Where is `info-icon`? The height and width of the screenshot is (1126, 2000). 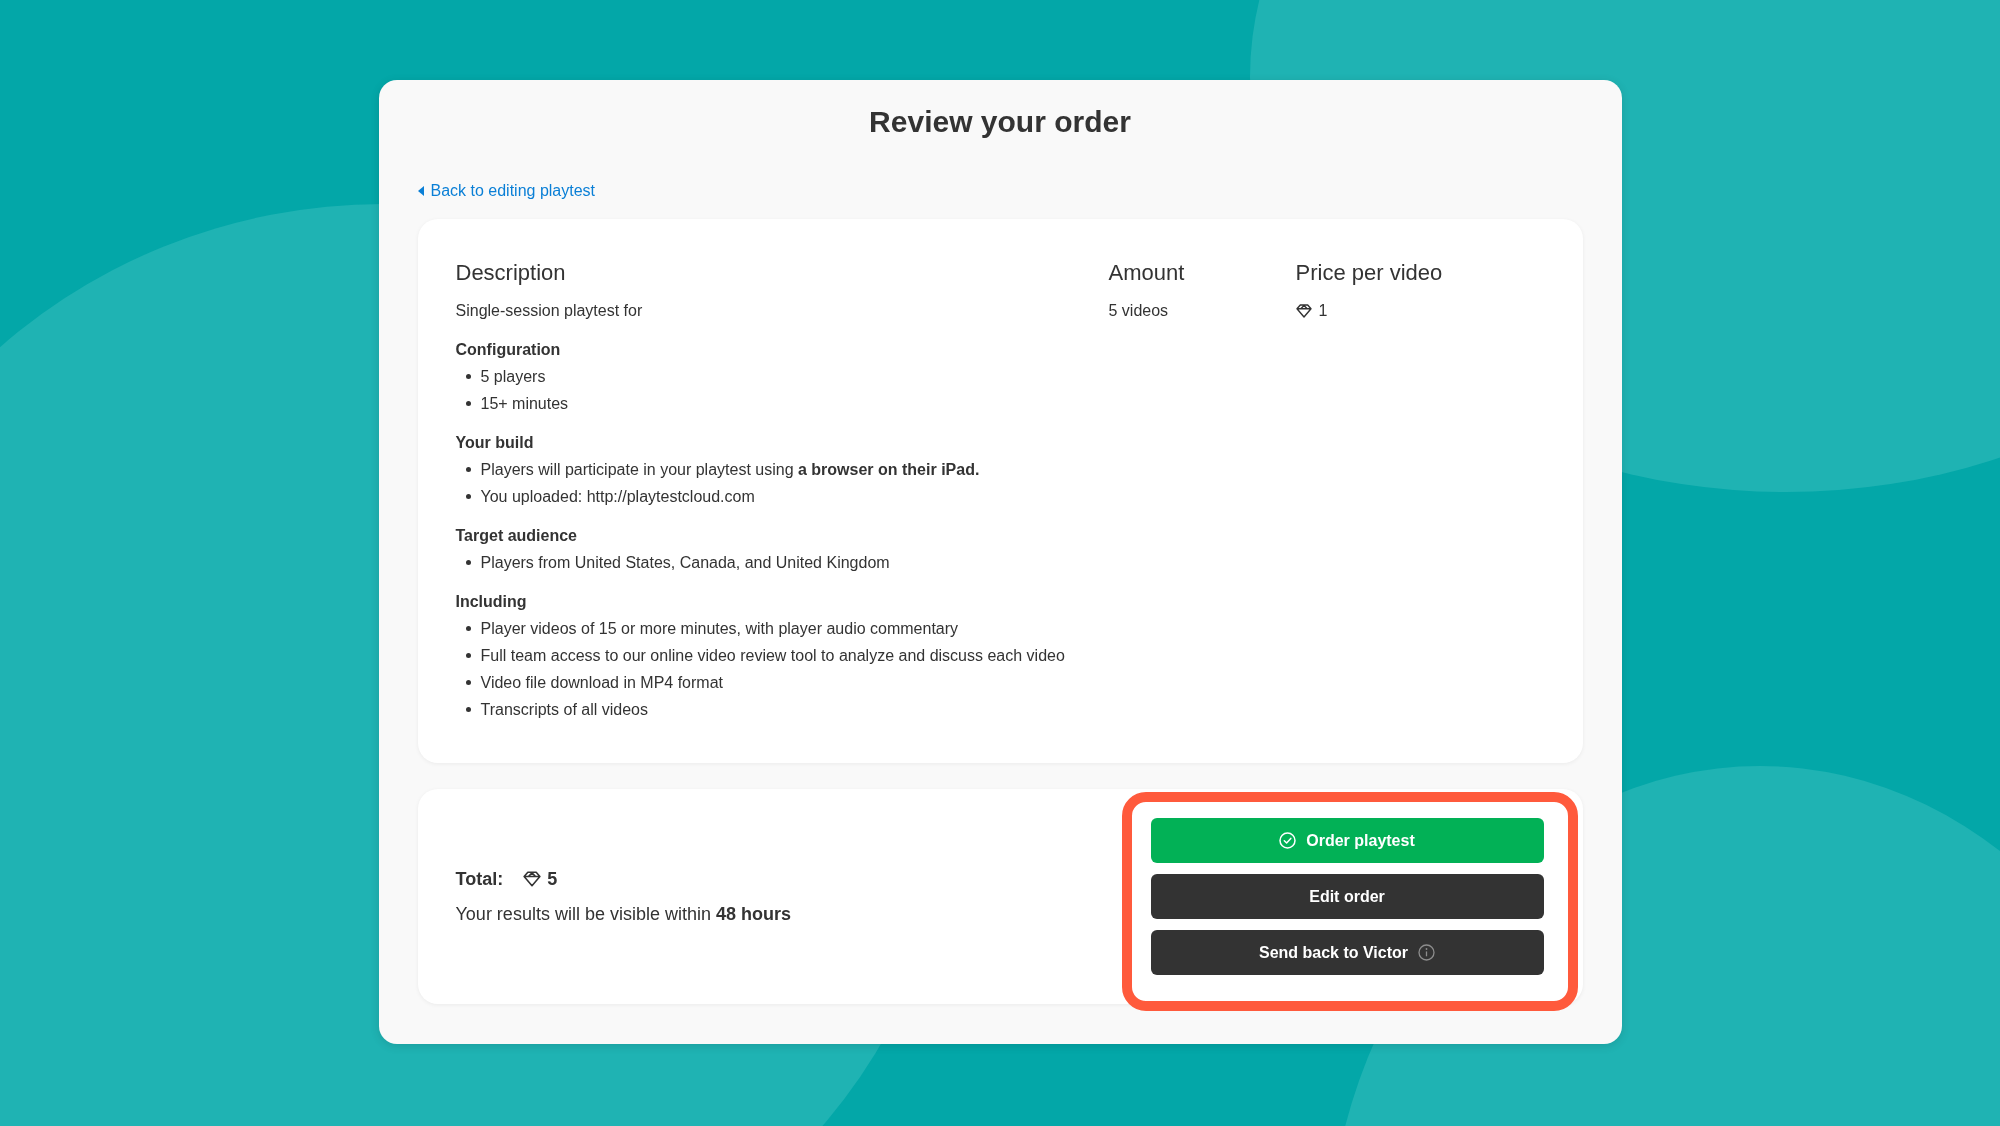
info-icon is located at coordinates (1427, 952).